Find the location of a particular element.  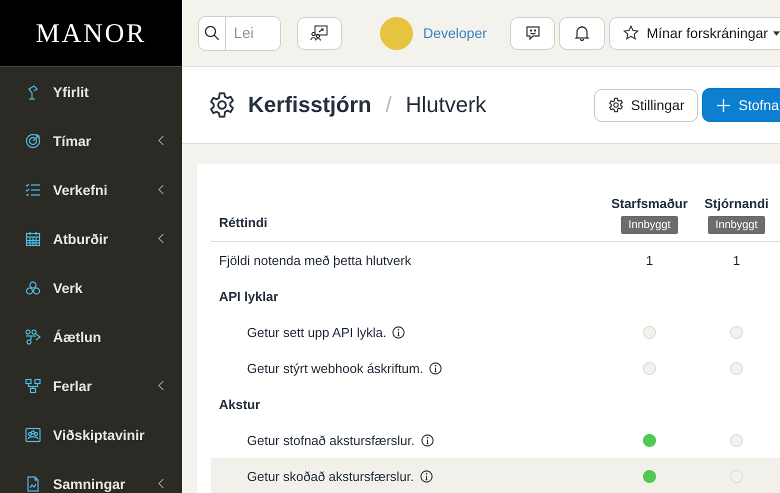

sidebar-item: Áætlun is located at coordinates (91, 336).